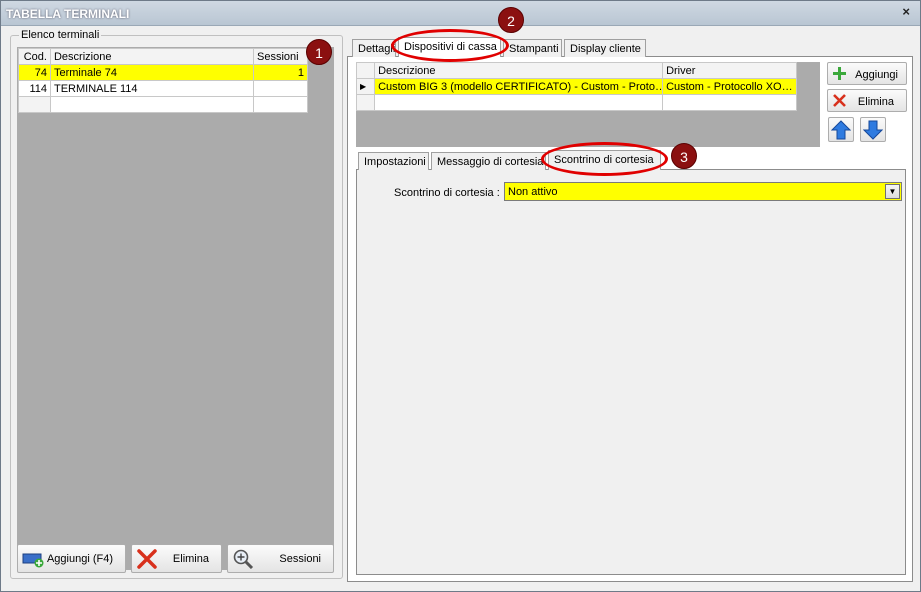 This screenshot has height=592, width=921. I want to click on table-row: 114 TERMINALE 114, so click(163, 88).